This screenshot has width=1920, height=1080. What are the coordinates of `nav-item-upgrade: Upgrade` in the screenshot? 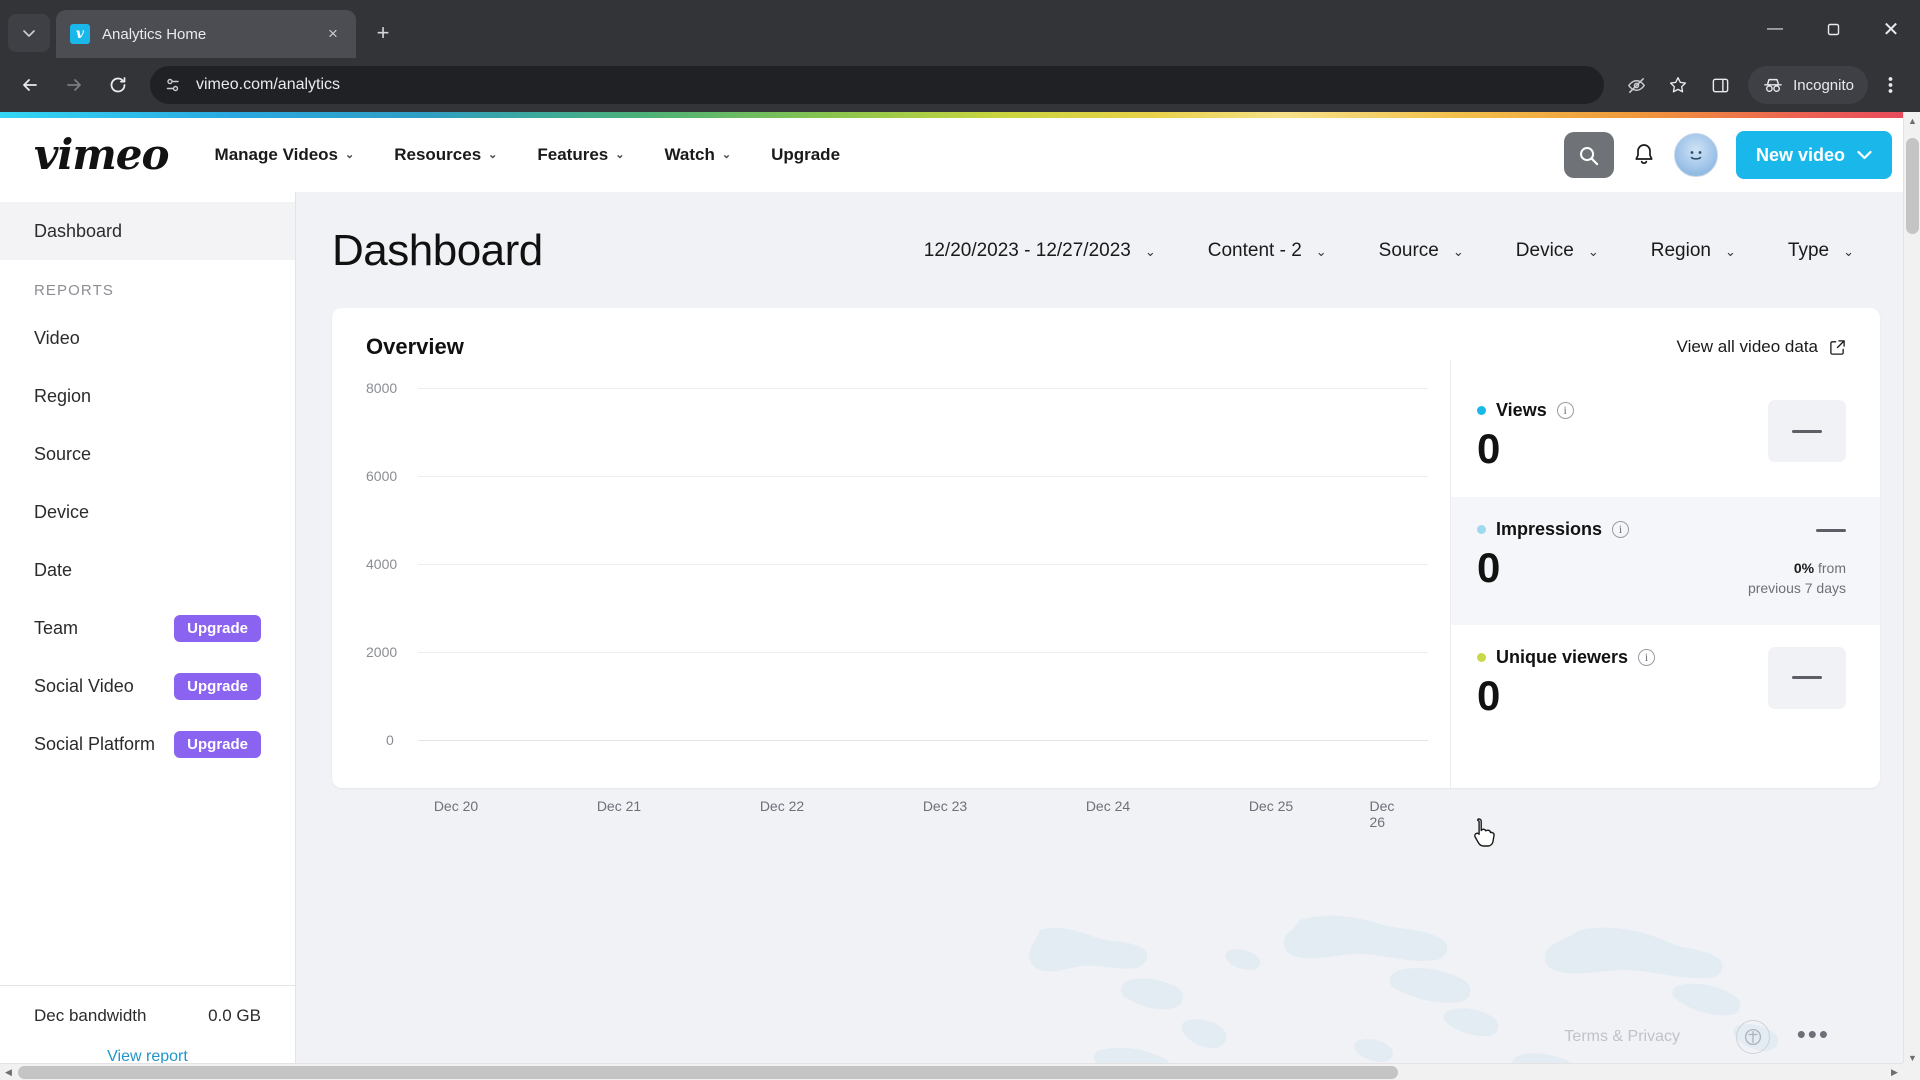 It's located at (805, 155).